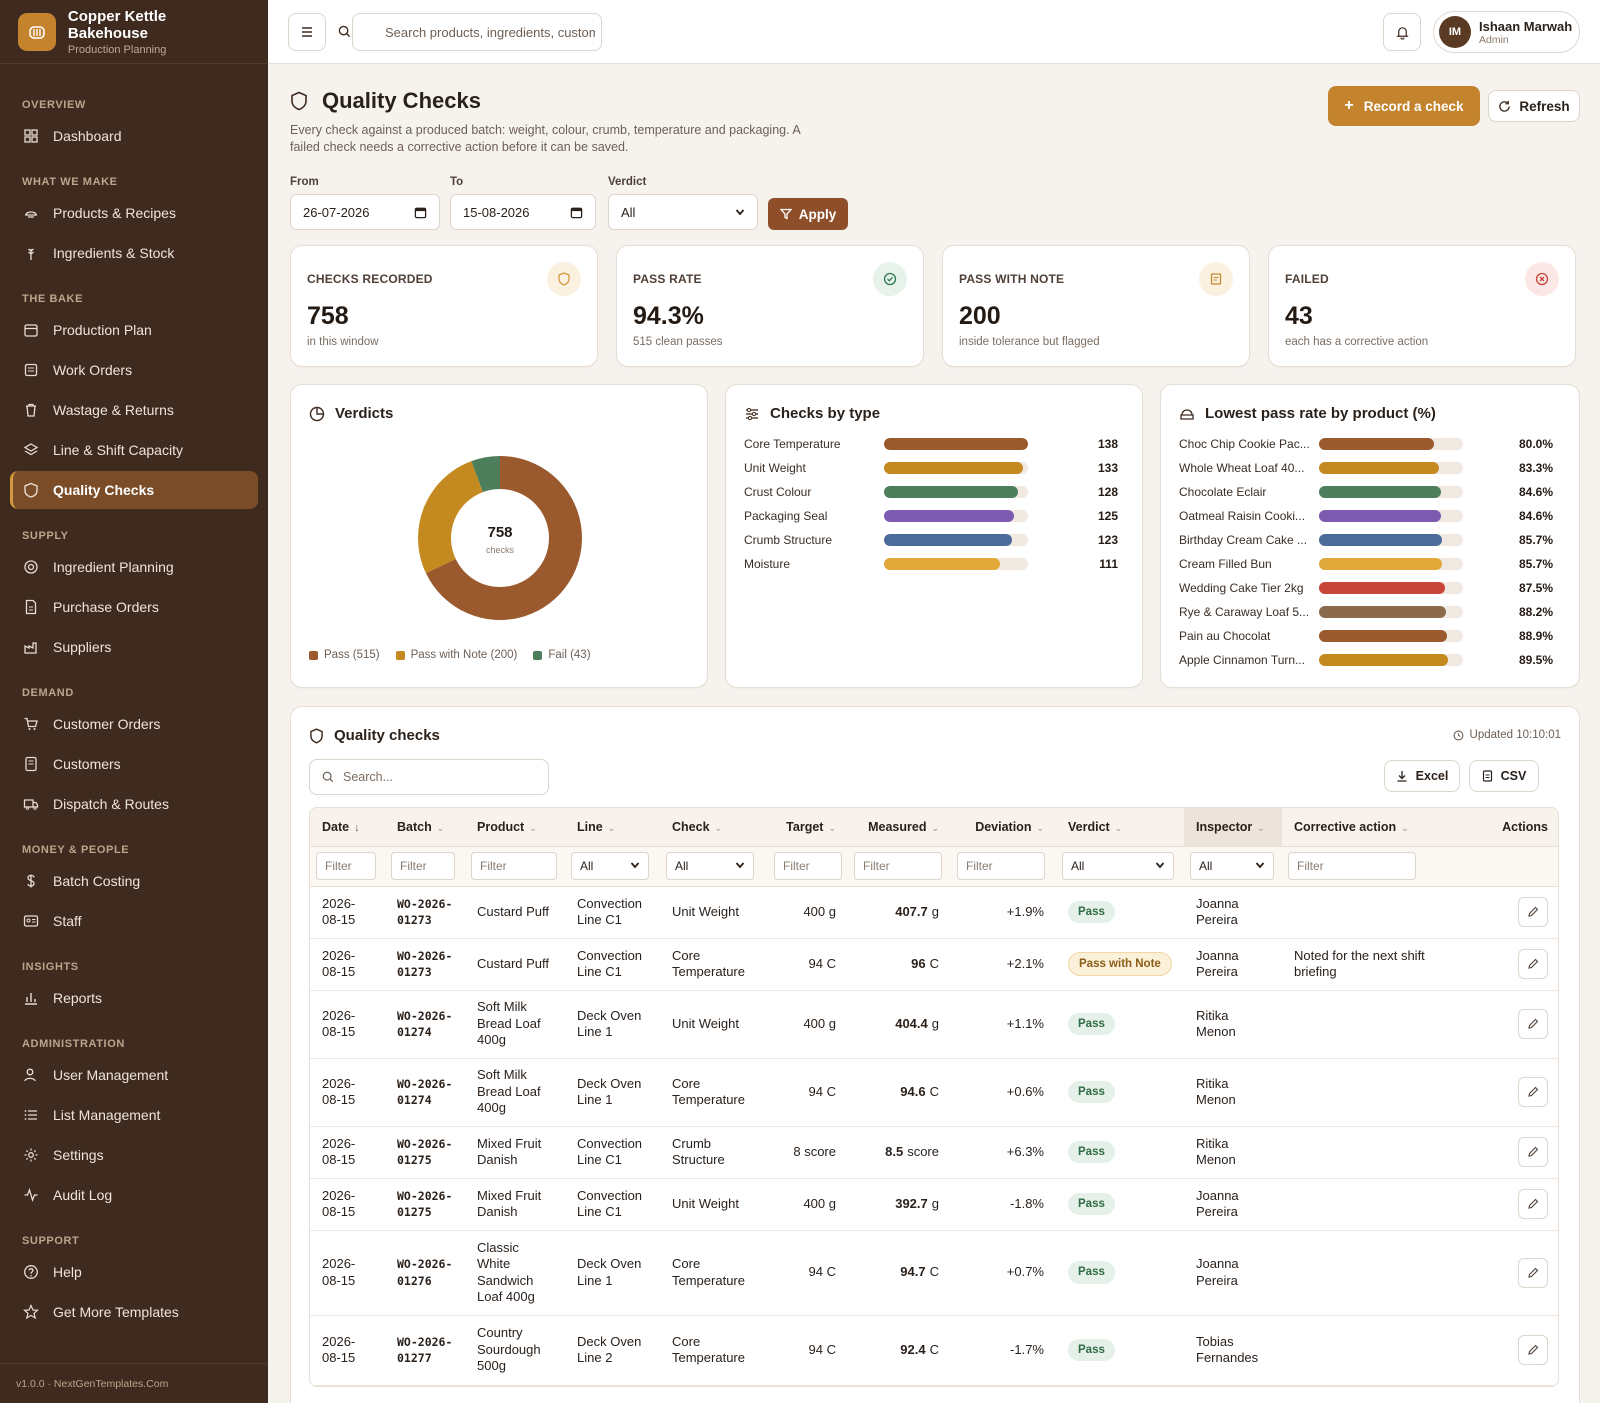 The width and height of the screenshot is (1600, 1403). I want to click on bar-value: 88.9%, so click(1535, 636).